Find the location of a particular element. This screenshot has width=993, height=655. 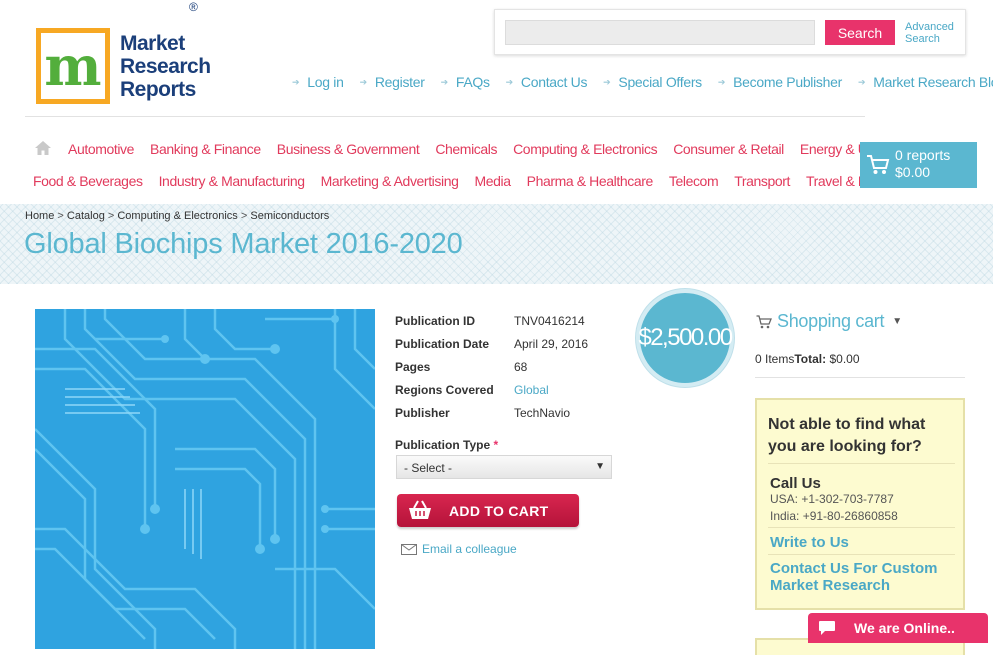

phone-india: India: +91-80-26860858 is located at coordinates (834, 516).